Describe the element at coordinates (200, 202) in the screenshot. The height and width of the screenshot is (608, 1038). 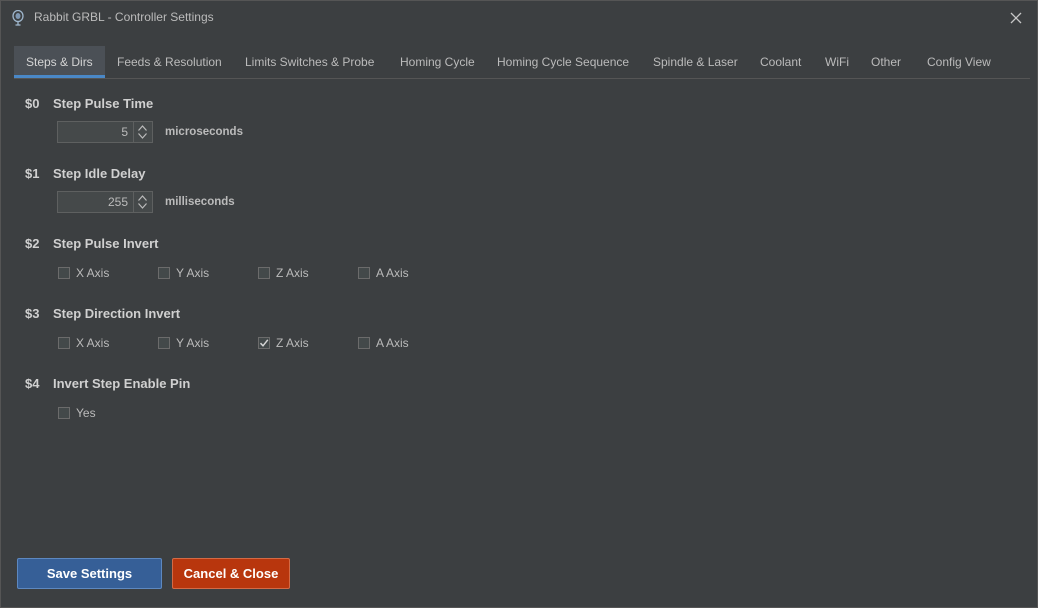
I see `unit-label: milliseconds` at that location.